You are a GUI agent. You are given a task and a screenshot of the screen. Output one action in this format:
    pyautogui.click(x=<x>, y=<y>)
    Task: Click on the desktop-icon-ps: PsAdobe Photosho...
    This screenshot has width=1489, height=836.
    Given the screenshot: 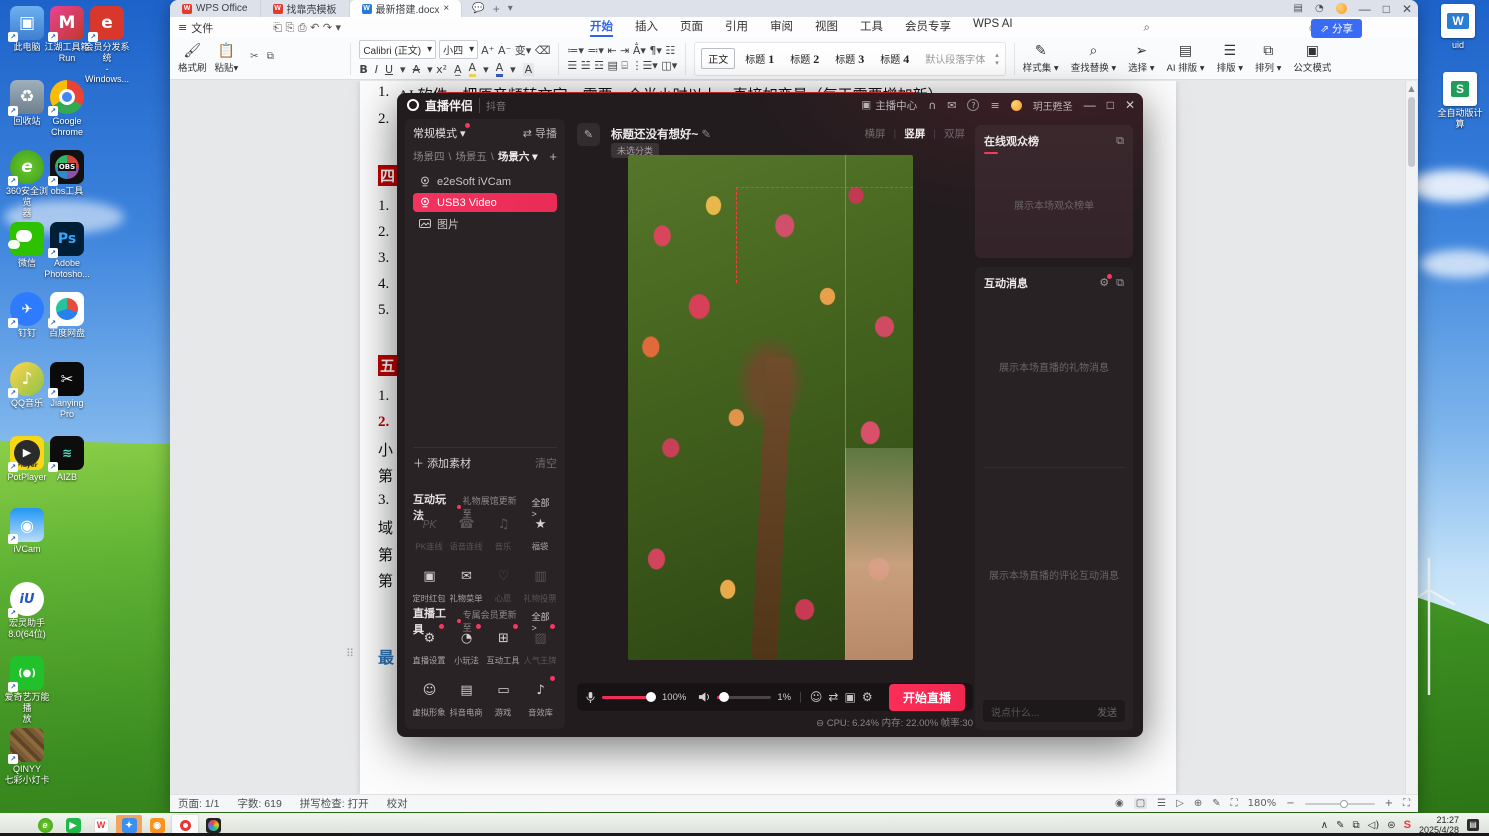 What is the action you would take?
    pyautogui.click(x=67, y=251)
    